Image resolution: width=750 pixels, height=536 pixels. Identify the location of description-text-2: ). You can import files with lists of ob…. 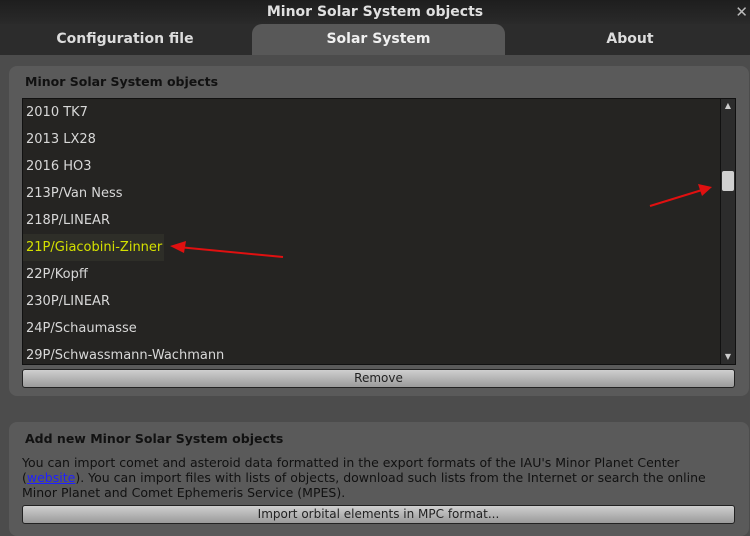
(364, 485).